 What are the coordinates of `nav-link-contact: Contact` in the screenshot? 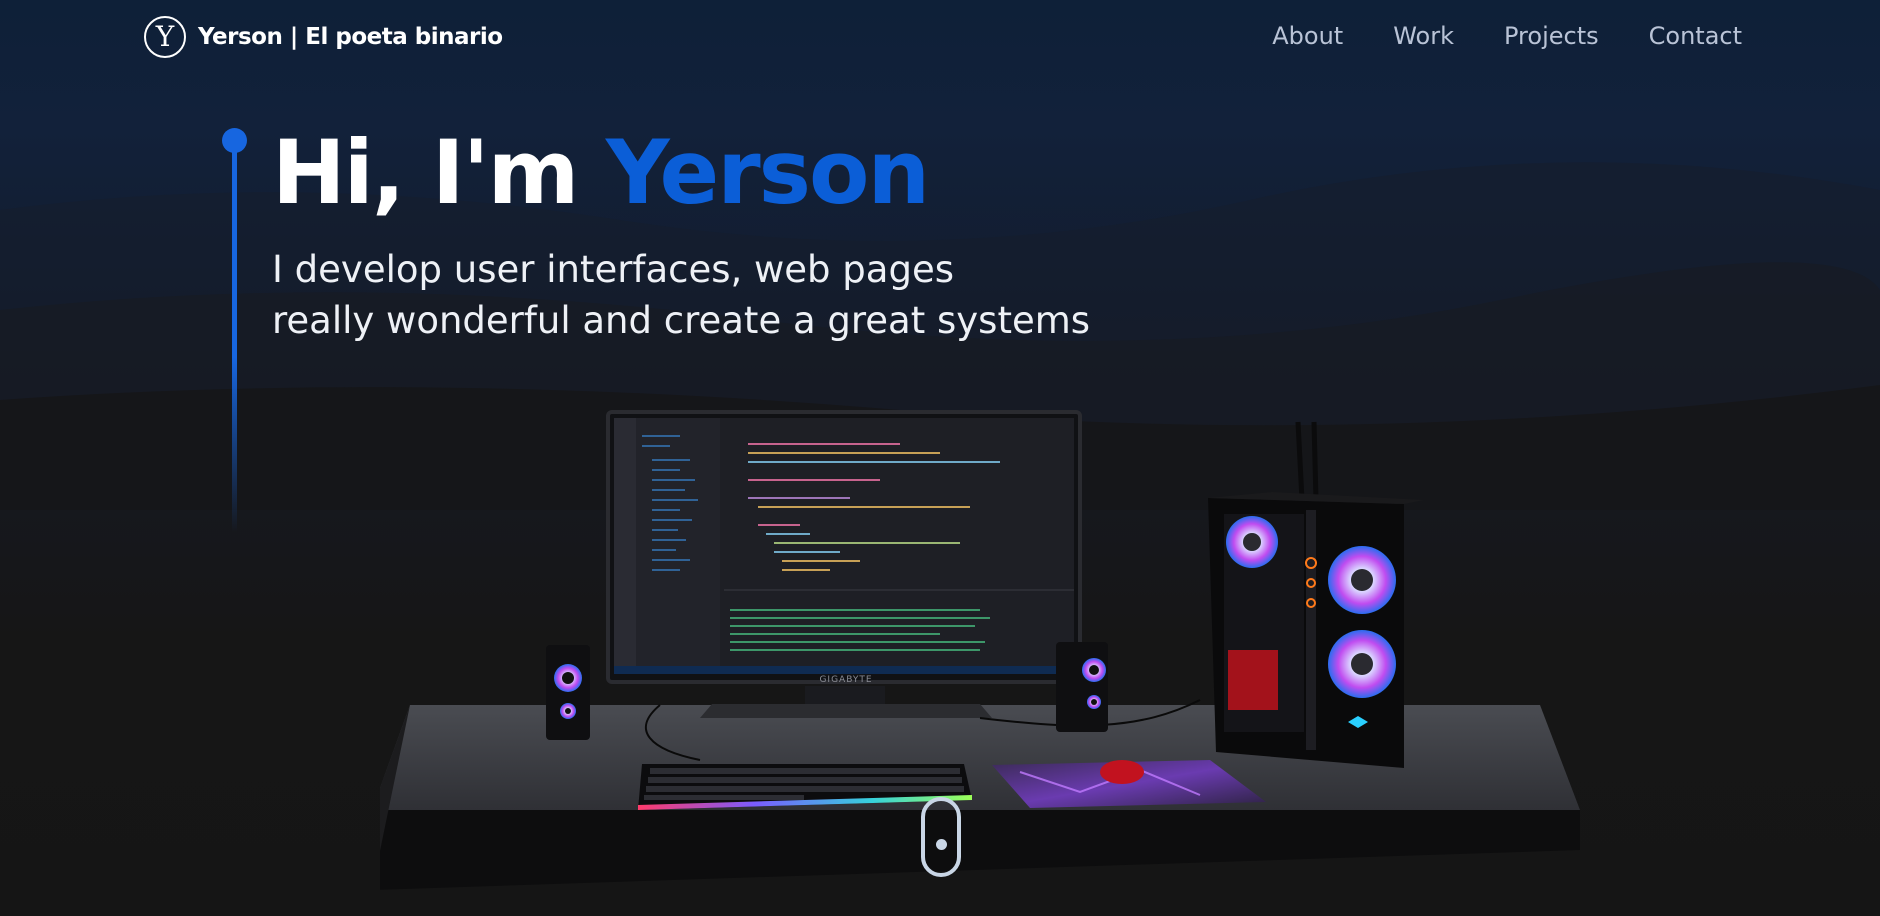 It's located at (1695, 36).